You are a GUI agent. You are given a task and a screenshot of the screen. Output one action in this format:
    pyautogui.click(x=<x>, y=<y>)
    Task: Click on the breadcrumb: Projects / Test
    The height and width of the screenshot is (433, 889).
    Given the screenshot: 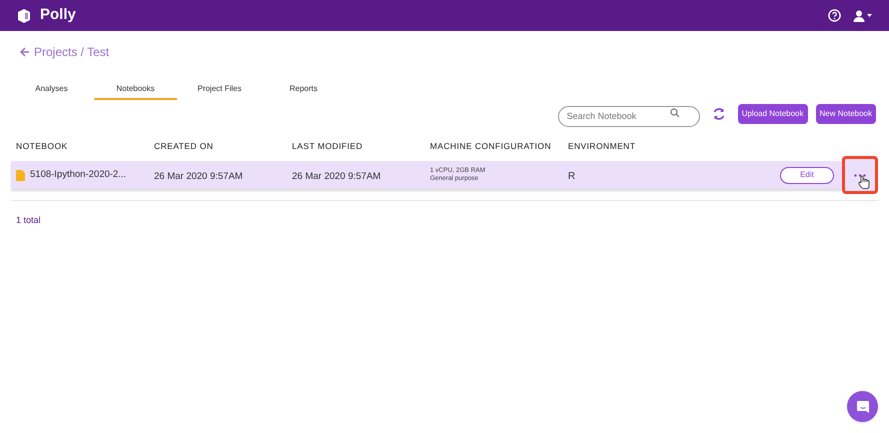 What is the action you would take?
    pyautogui.click(x=72, y=52)
    